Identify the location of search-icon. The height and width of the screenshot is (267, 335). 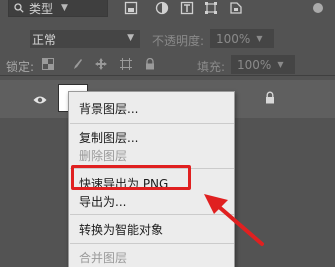
(19, 8).